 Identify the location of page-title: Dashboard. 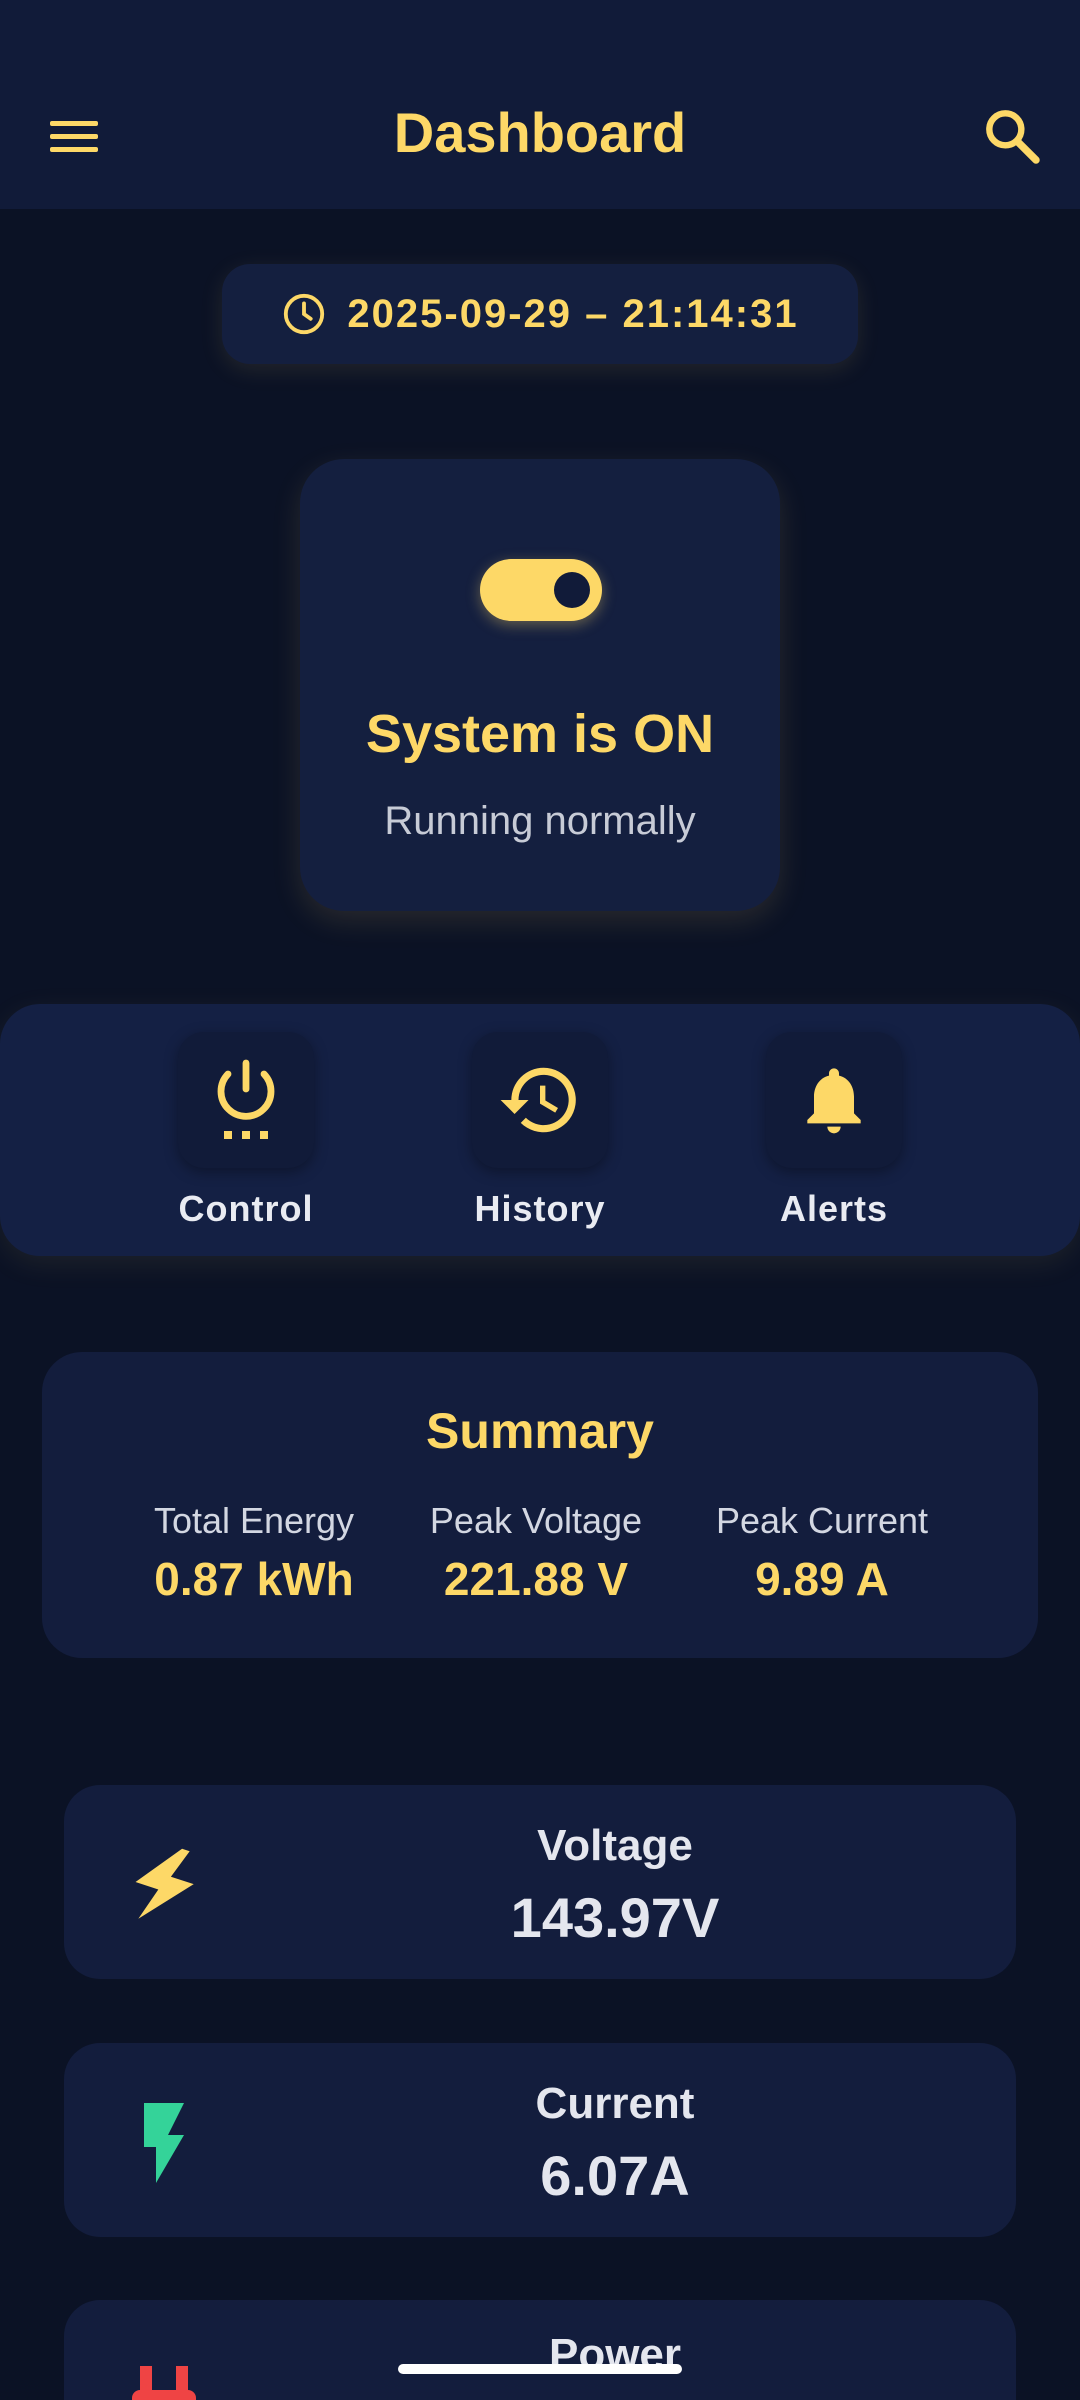
(540, 132).